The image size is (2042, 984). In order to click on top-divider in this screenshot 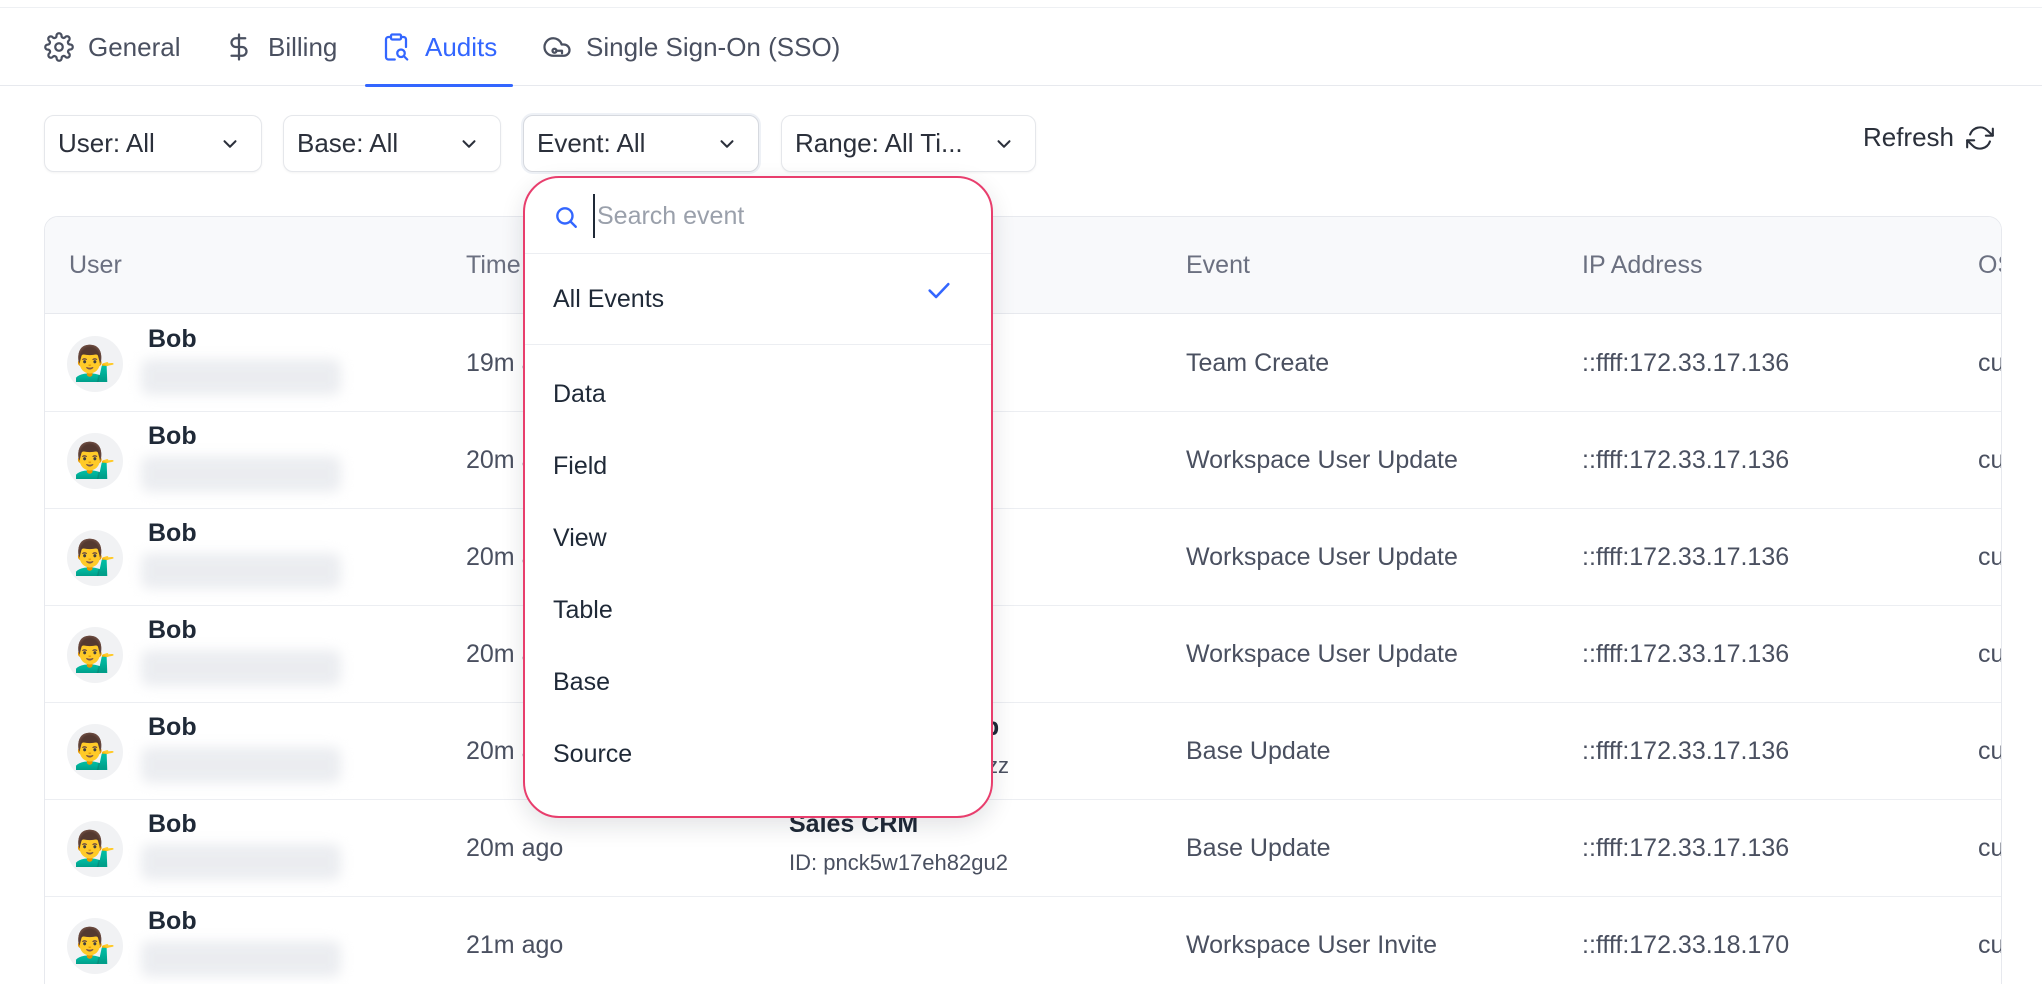, I will do `click(1021, 4)`.